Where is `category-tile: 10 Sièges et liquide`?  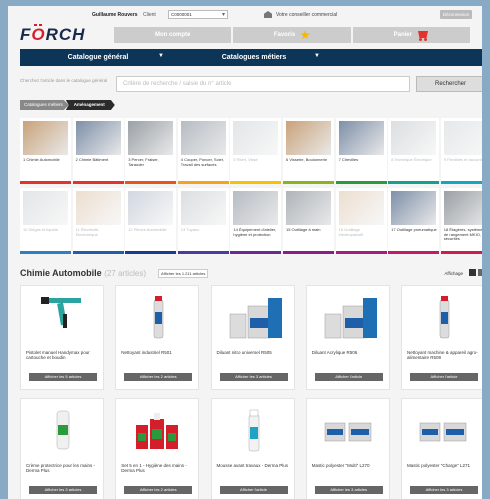
category-tile: 10 Sièges et liquide is located at coordinates (45, 221).